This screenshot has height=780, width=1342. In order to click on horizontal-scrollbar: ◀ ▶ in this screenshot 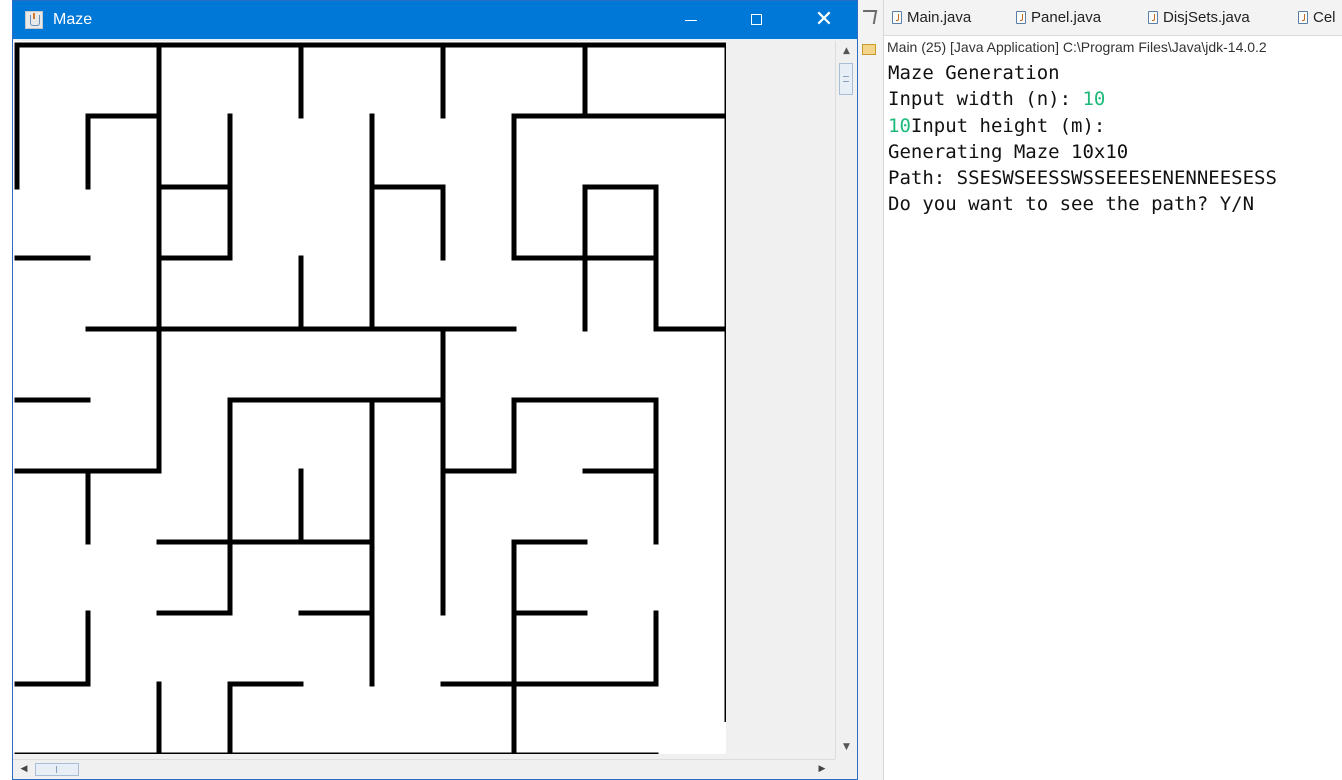, I will do `click(424, 769)`.